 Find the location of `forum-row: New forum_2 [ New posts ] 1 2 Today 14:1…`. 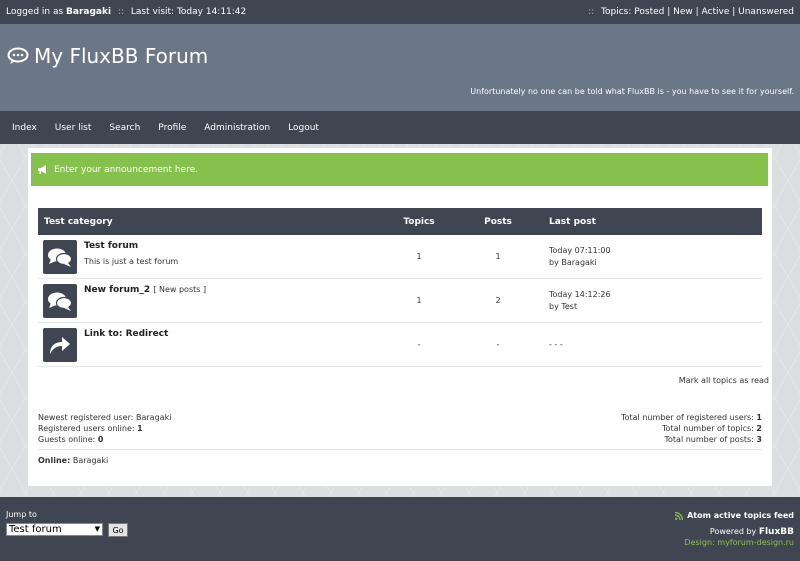

forum-row: New forum_2 [ New posts ] 1 2 Today 14:1… is located at coordinates (400, 301).